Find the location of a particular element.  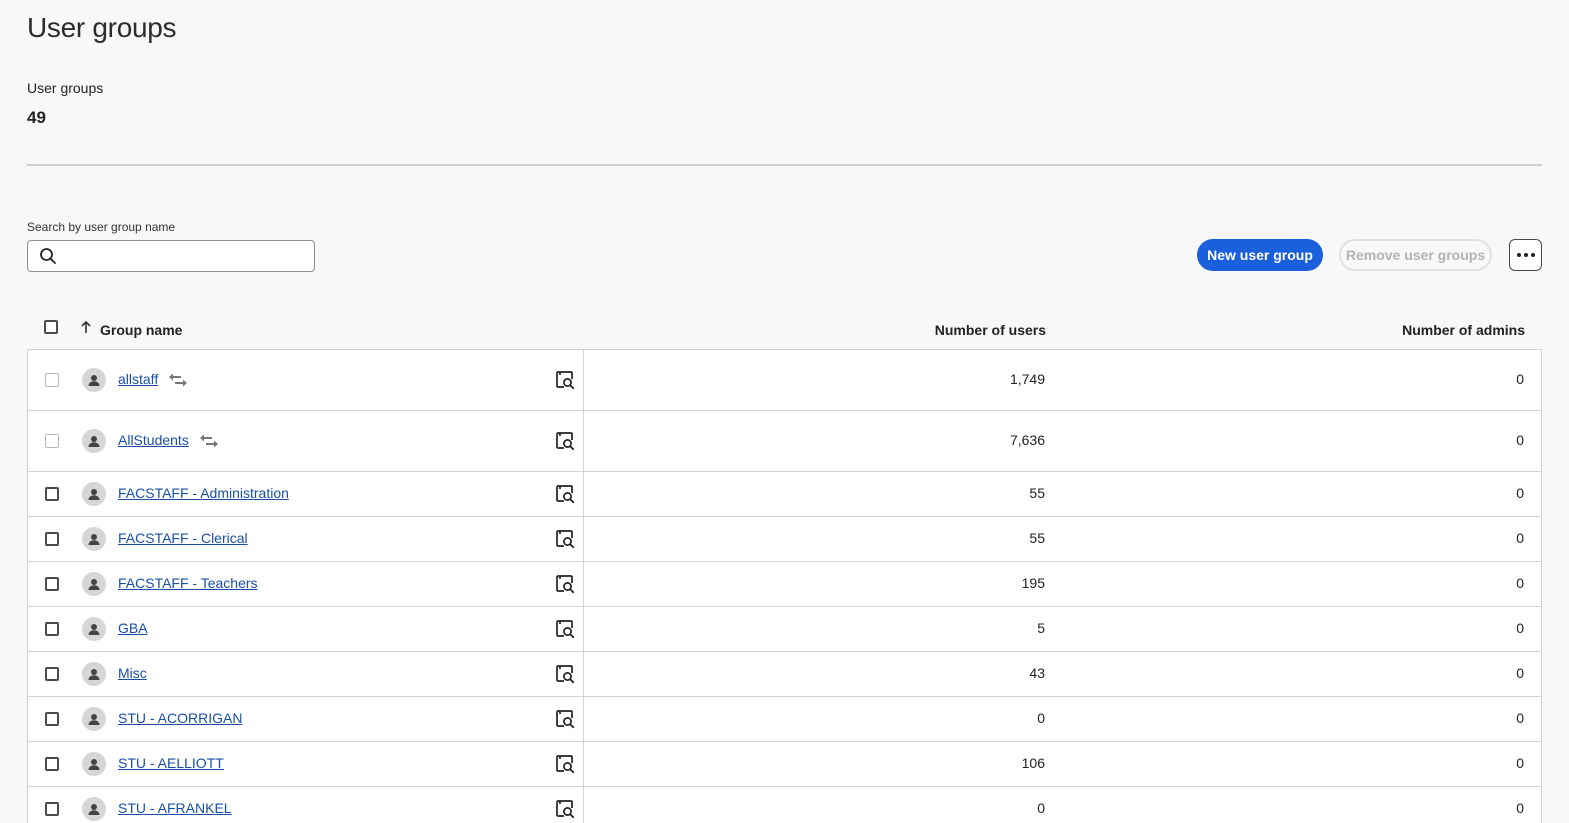

search-field is located at coordinates (171, 256).